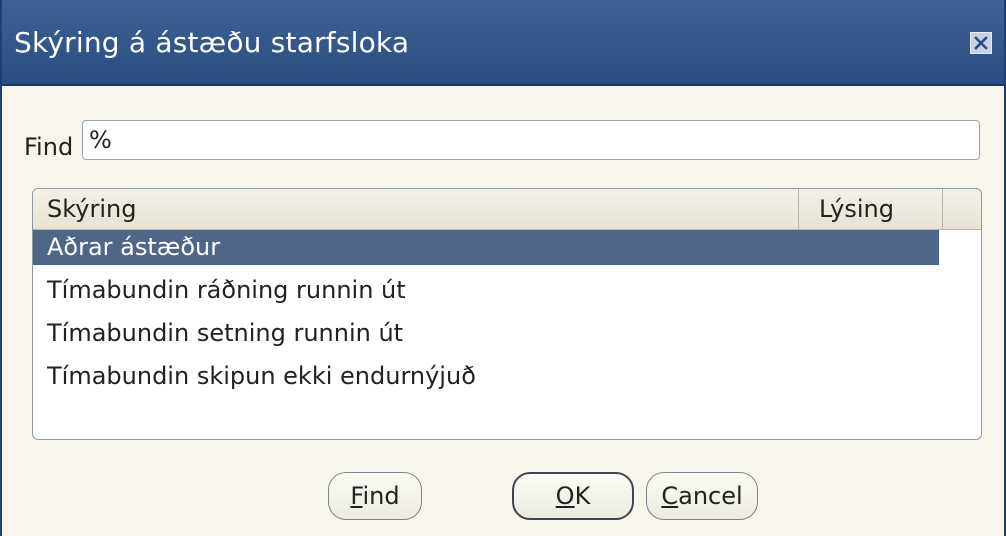 The width and height of the screenshot is (1006, 536). What do you see at coordinates (871, 209) in the screenshot?
I see `column-header-lysing: Lýsing` at bounding box center [871, 209].